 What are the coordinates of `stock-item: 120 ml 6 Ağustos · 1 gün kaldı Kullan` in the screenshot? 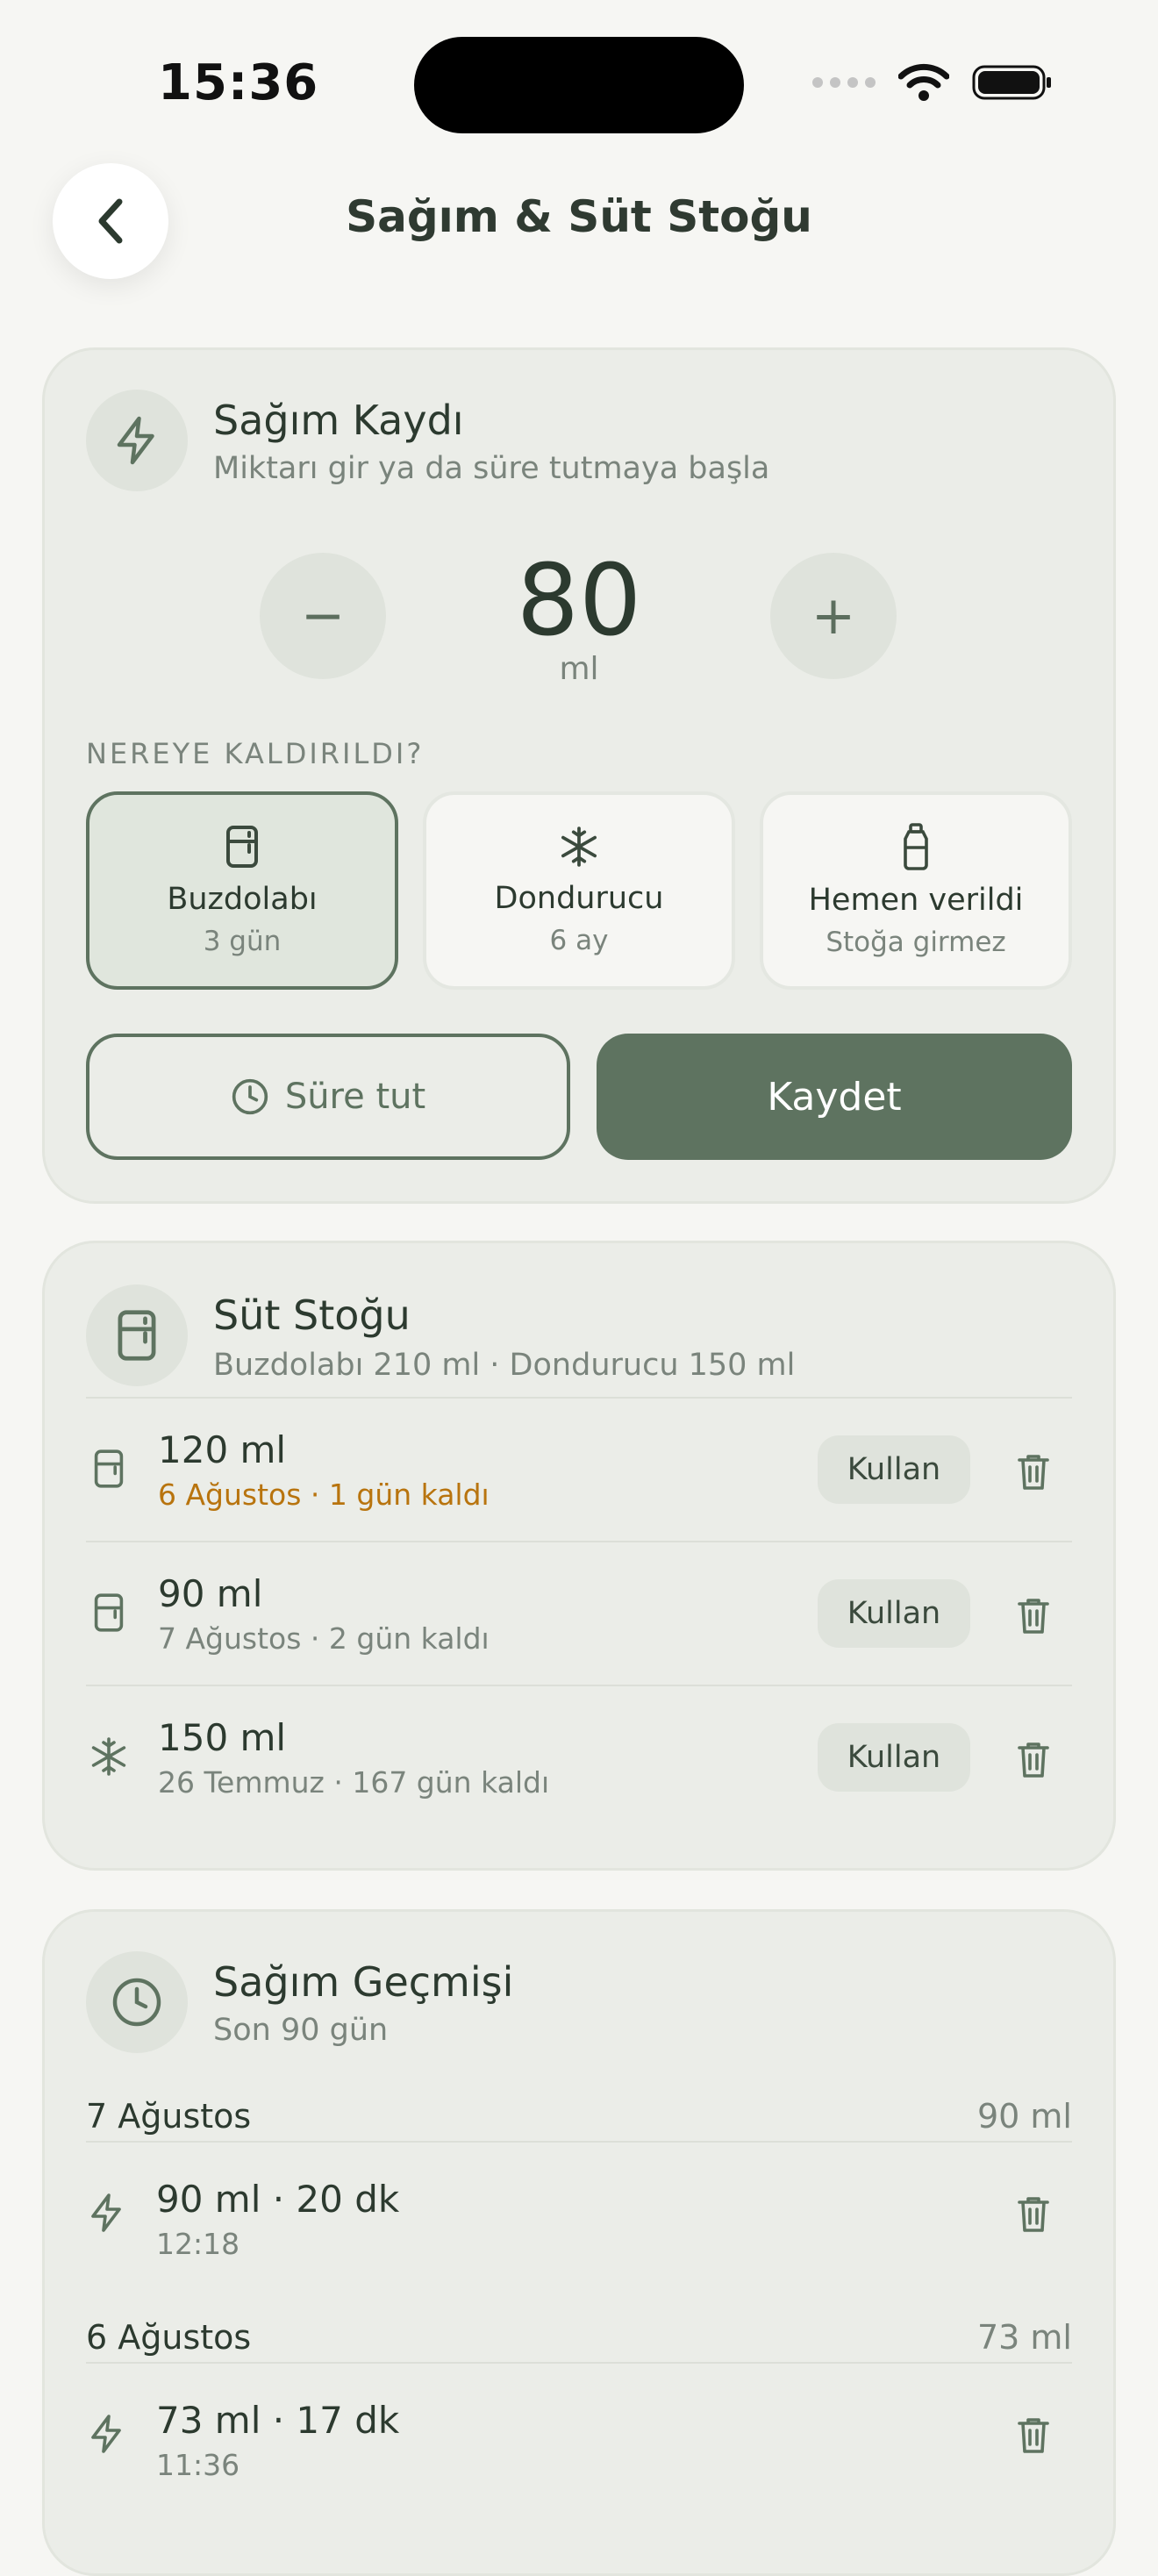 It's located at (579, 1470).